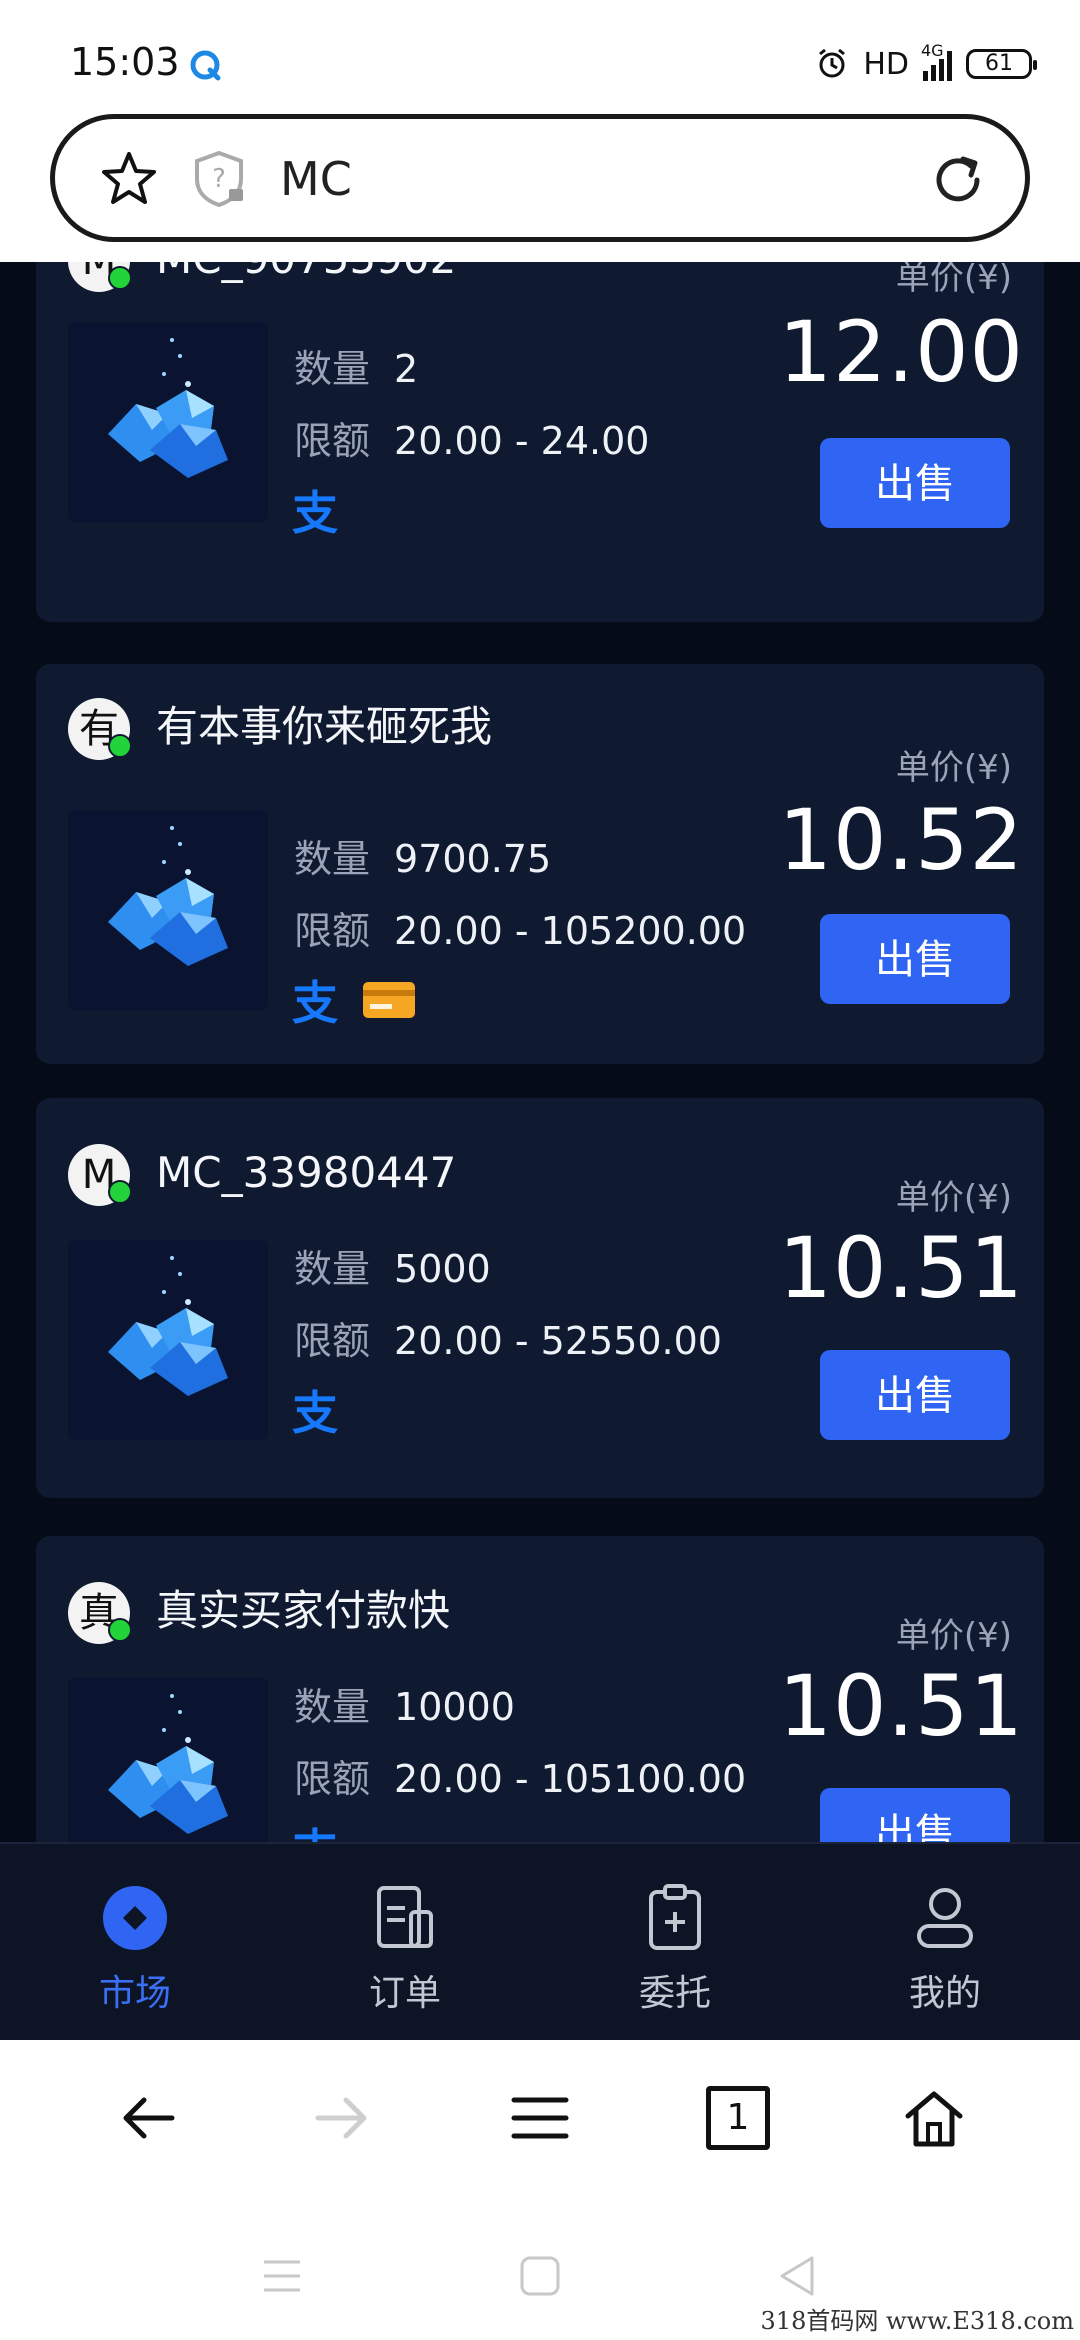 The image size is (1080, 2340). What do you see at coordinates (798, 2276) in the screenshot?
I see `back-button-icon` at bounding box center [798, 2276].